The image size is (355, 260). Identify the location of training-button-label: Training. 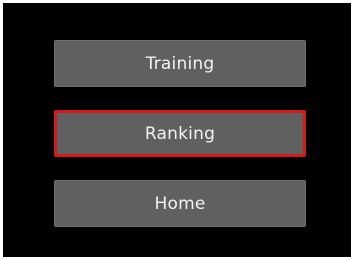
(180, 63).